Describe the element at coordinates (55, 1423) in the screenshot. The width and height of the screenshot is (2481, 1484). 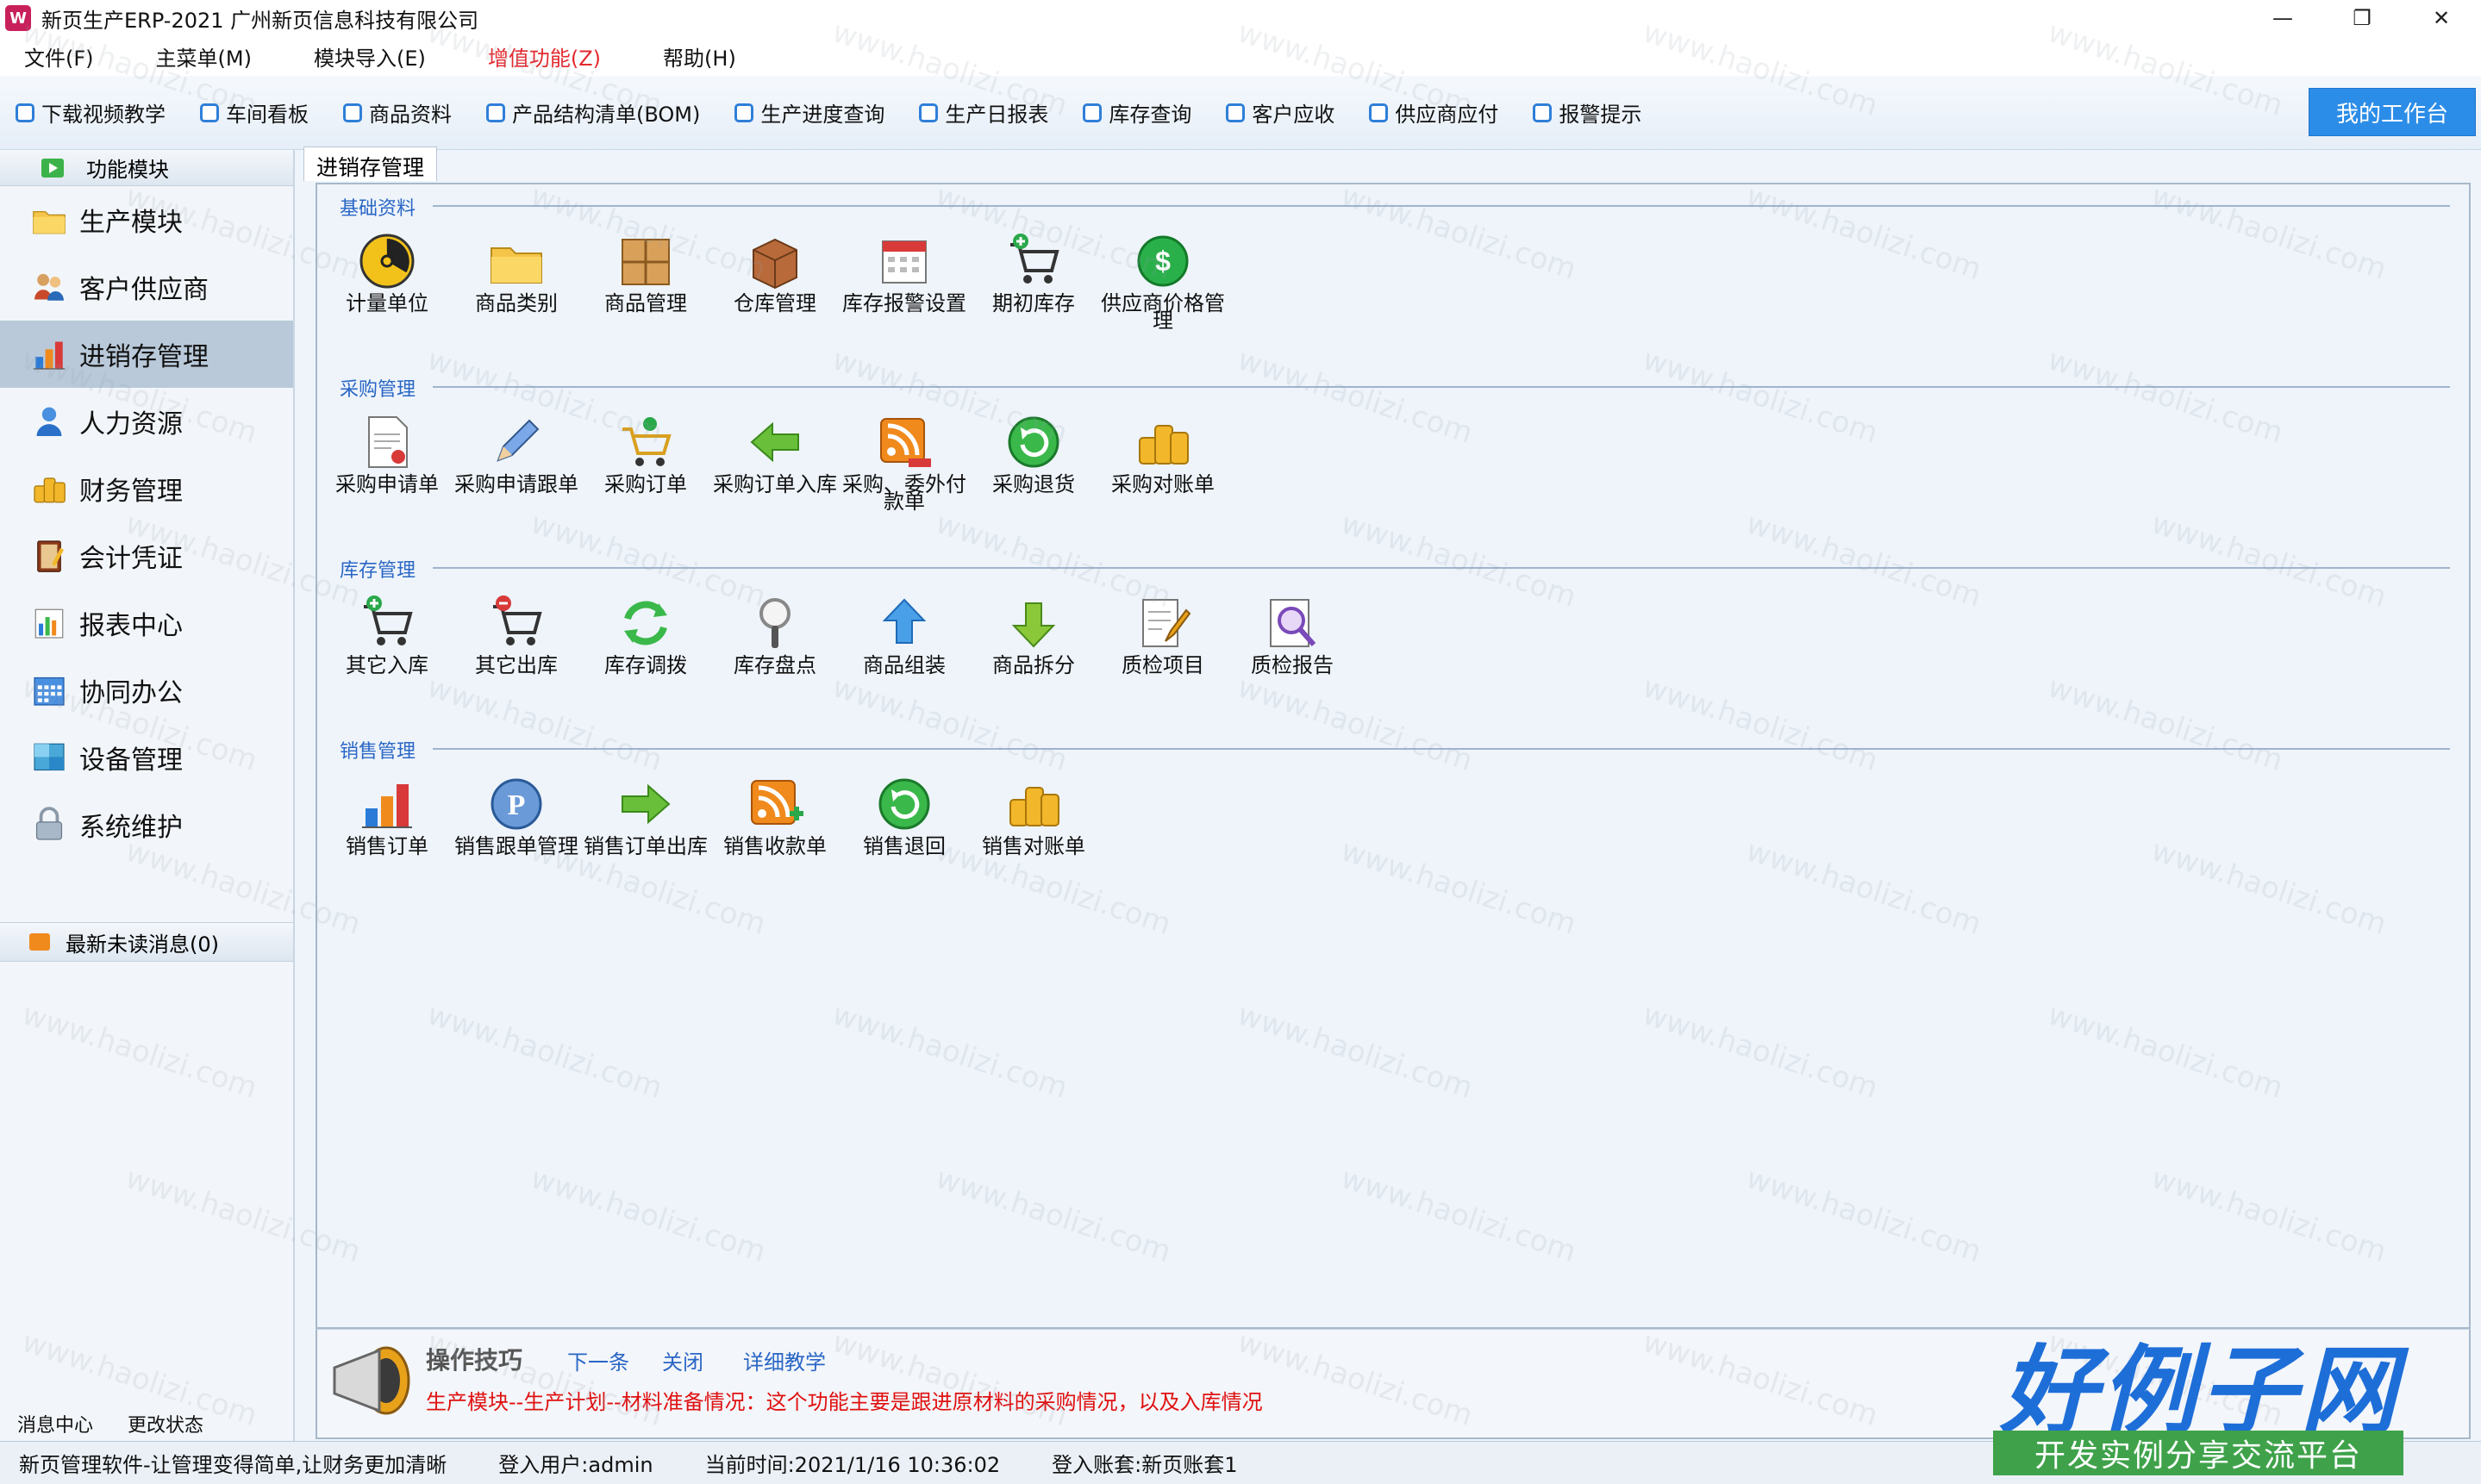
I see `message-center-link: 消息中心` at that location.